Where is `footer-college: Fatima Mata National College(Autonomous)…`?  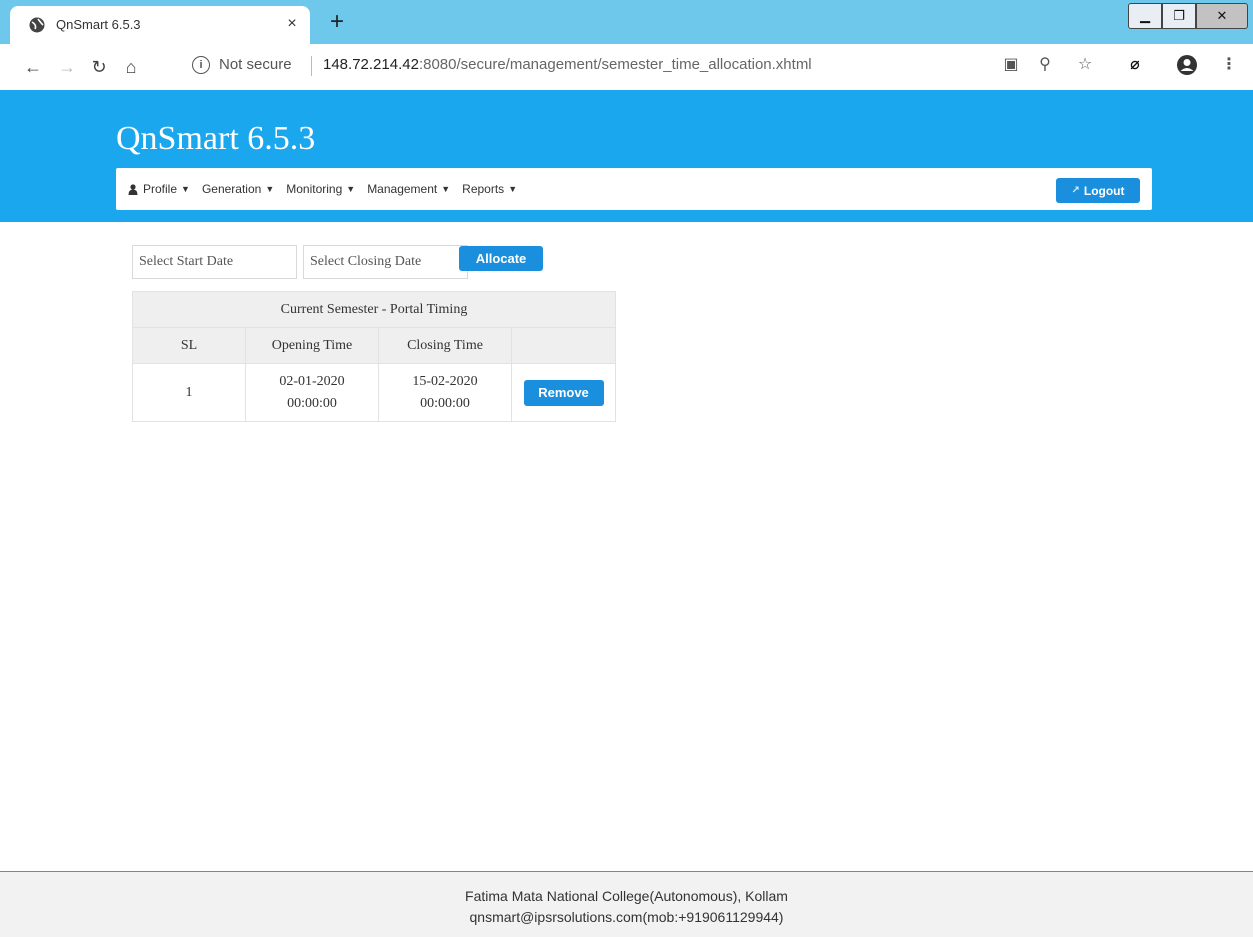 footer-college: Fatima Mata National College(Autonomous)… is located at coordinates (626, 896).